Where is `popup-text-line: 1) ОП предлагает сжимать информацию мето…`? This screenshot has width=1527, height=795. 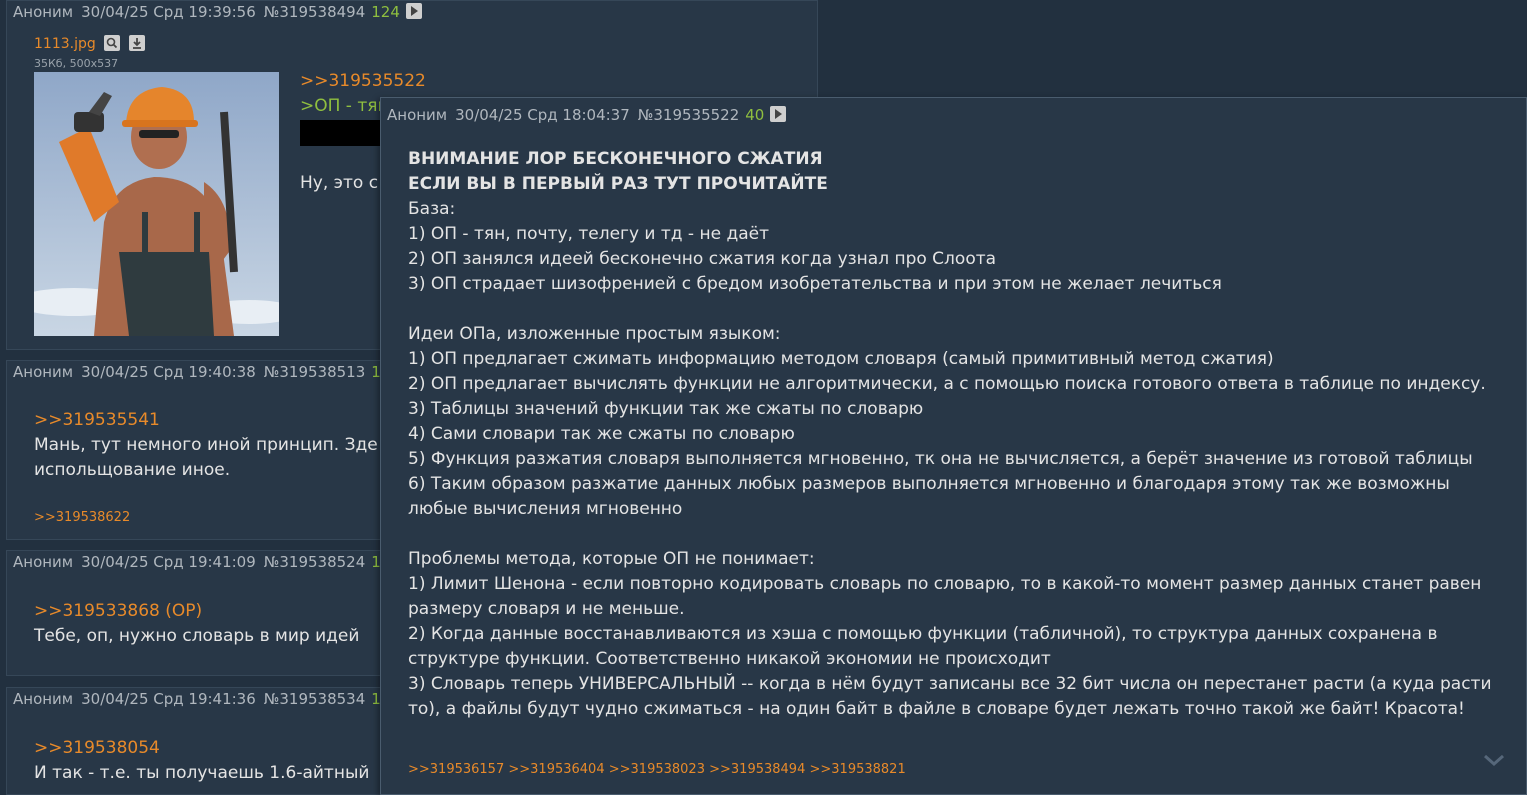
popup-text-line: 1) ОП предлагает сжимать информацию мето… is located at coordinates (841, 359).